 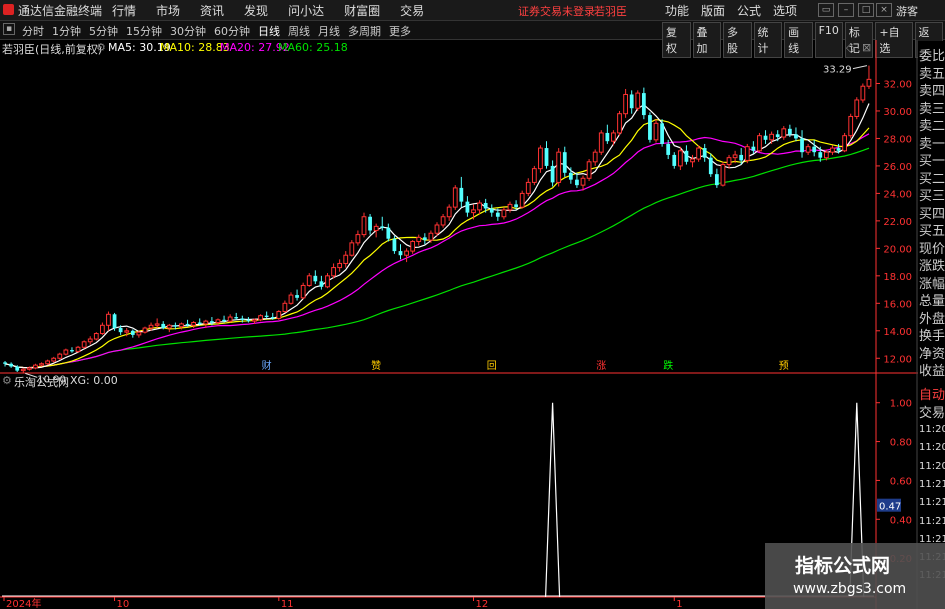 What do you see at coordinates (897, 249) in the screenshot?
I see `y-tick-label: 20.00` at bounding box center [897, 249].